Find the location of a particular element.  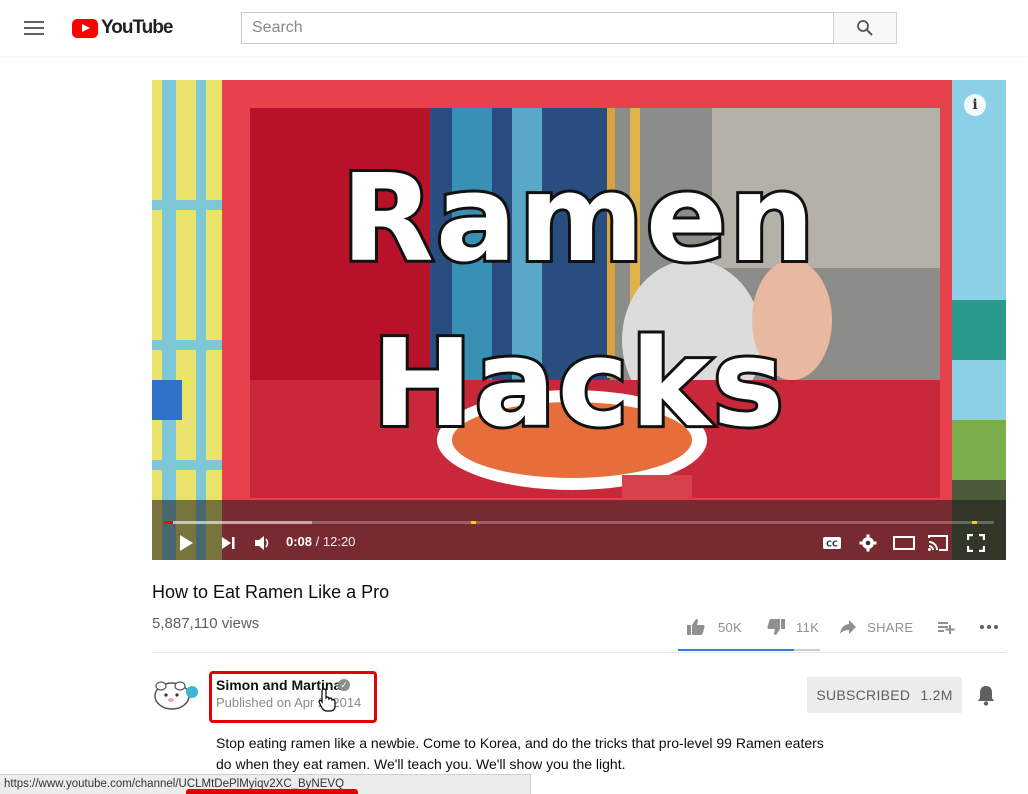

hamburger-menu-icon is located at coordinates (36, 28).